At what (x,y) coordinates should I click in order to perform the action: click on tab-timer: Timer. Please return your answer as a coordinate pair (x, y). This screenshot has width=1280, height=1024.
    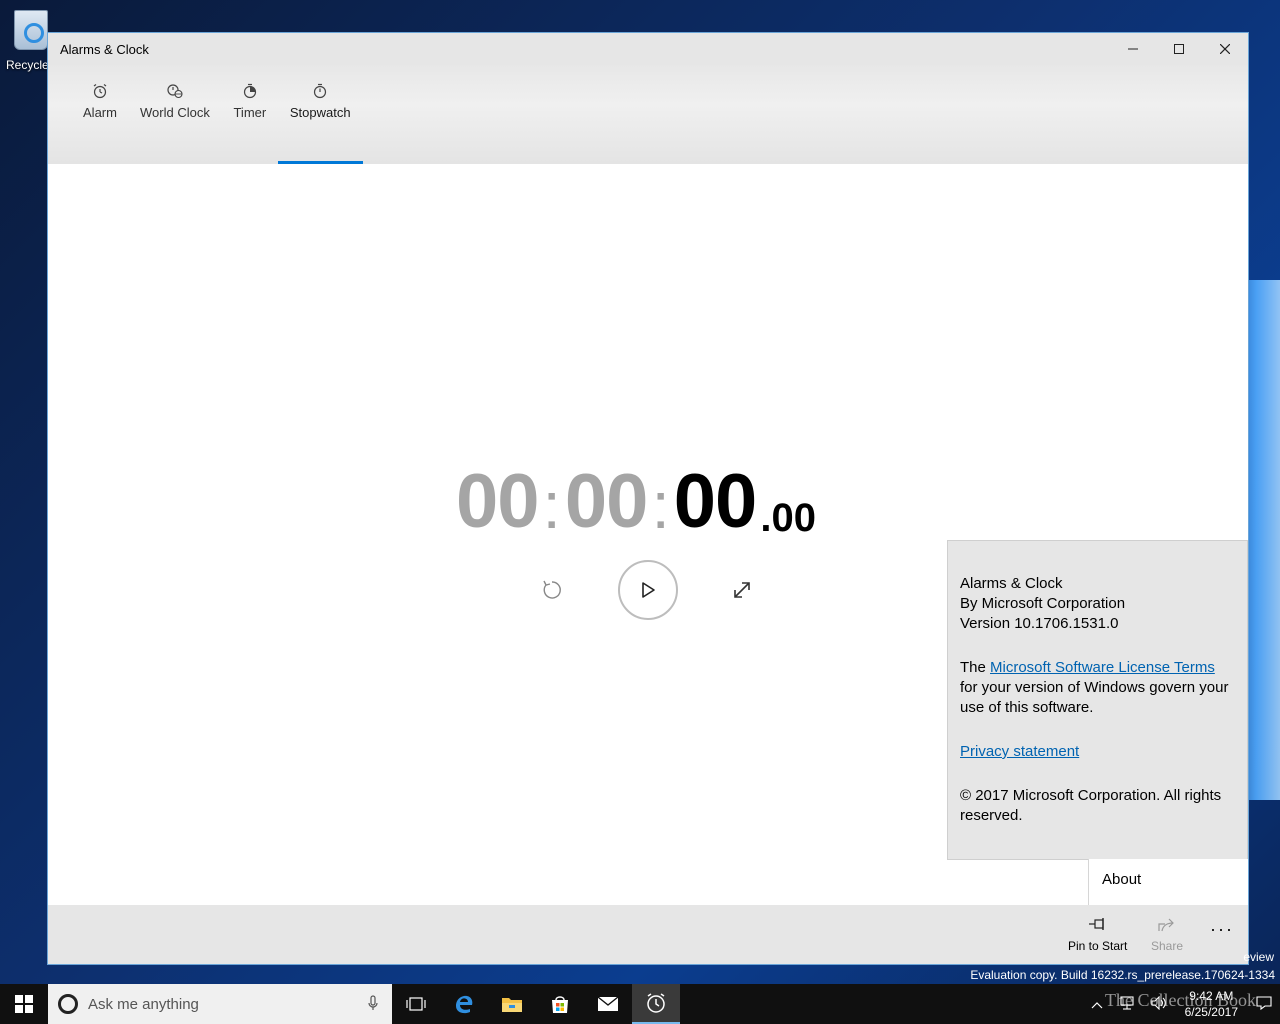
    Looking at the image, I should click on (250, 114).